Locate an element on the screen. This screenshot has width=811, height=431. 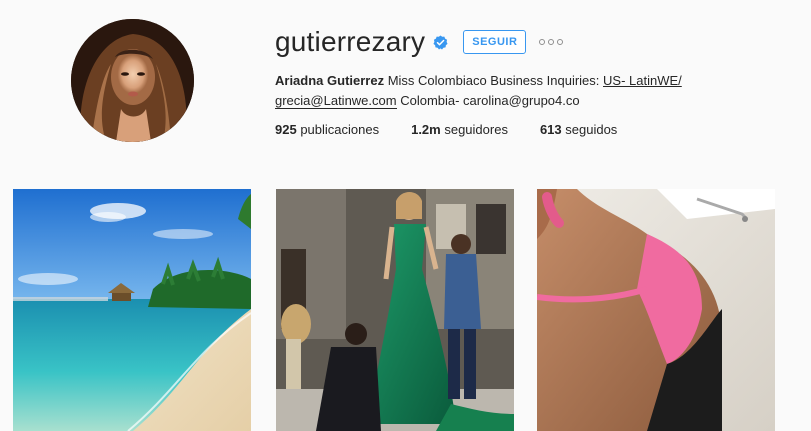
avatar-image is located at coordinates (132, 80).